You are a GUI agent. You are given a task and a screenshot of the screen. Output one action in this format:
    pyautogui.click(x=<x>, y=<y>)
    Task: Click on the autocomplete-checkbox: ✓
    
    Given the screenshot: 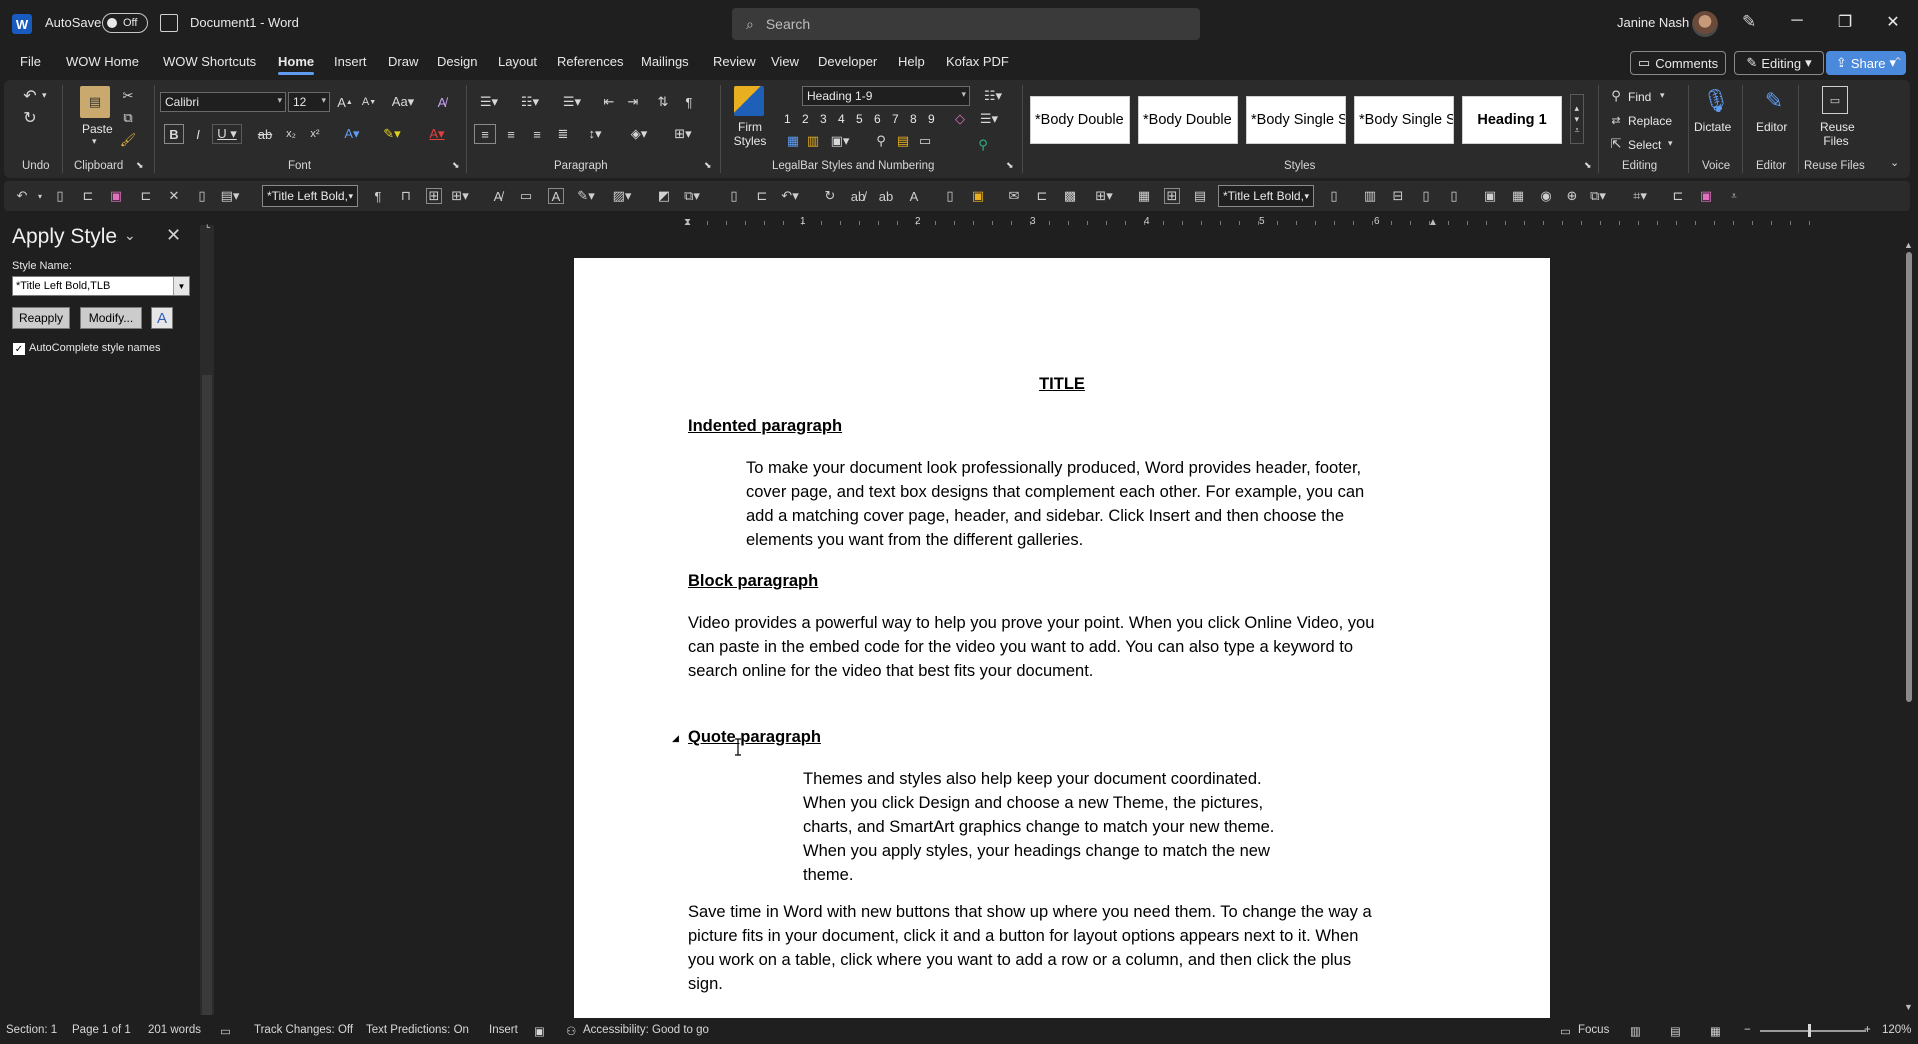 What is the action you would take?
    pyautogui.click(x=19, y=349)
    